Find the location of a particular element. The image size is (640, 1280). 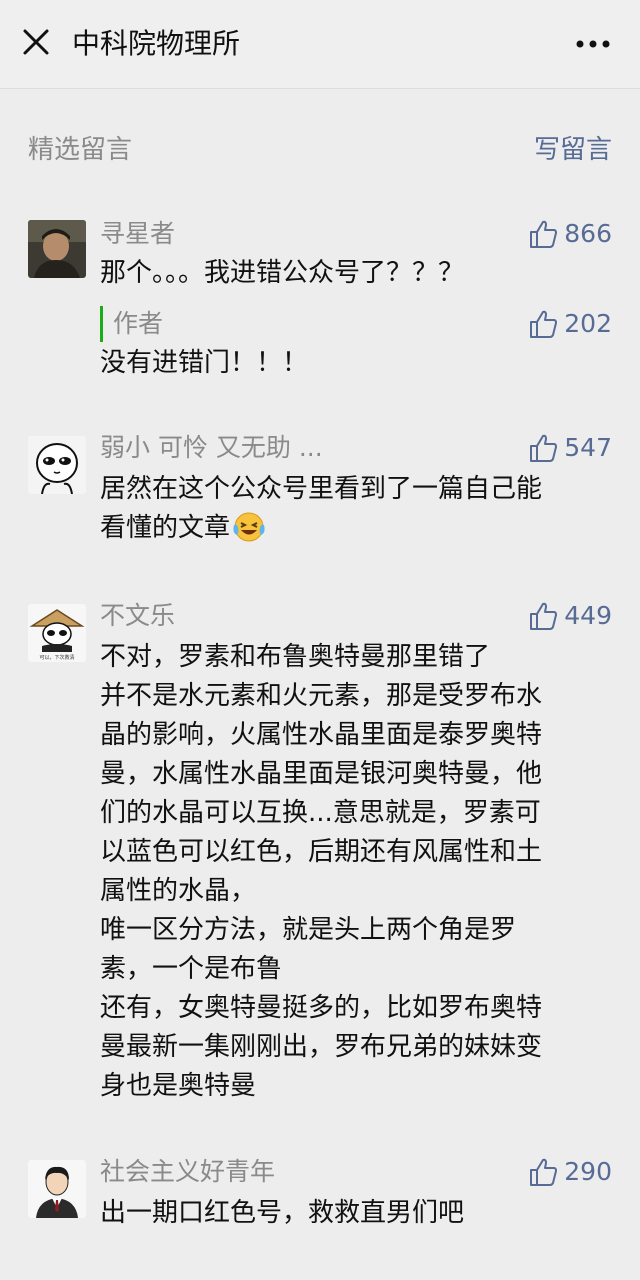

commenter-name: 寻星者 is located at coordinates (137, 234).